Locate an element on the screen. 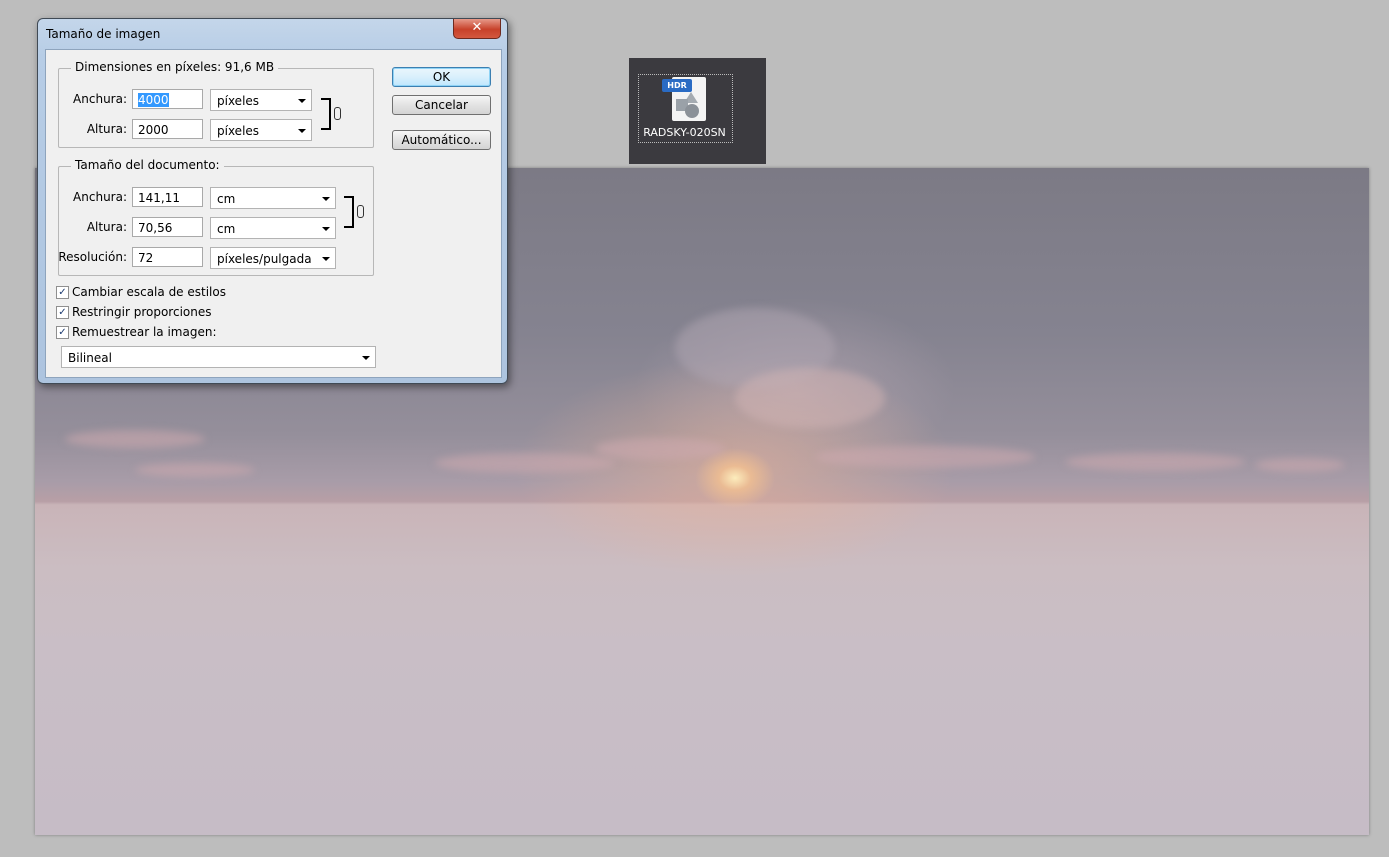 The width and height of the screenshot is (1389, 857). doc-height-input: 70,56 is located at coordinates (167, 227).